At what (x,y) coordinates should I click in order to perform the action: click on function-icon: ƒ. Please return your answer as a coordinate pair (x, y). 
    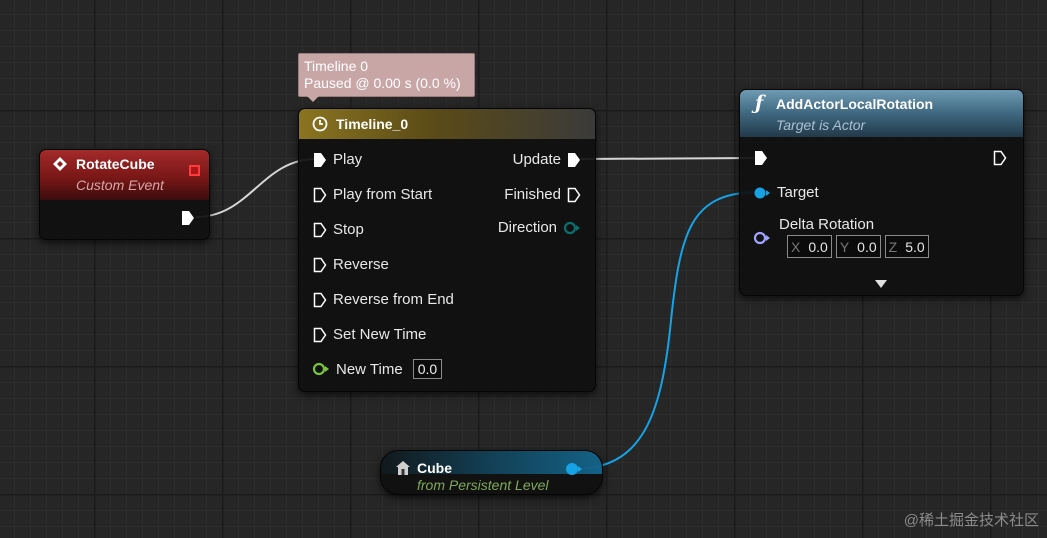
    Looking at the image, I should click on (759, 103).